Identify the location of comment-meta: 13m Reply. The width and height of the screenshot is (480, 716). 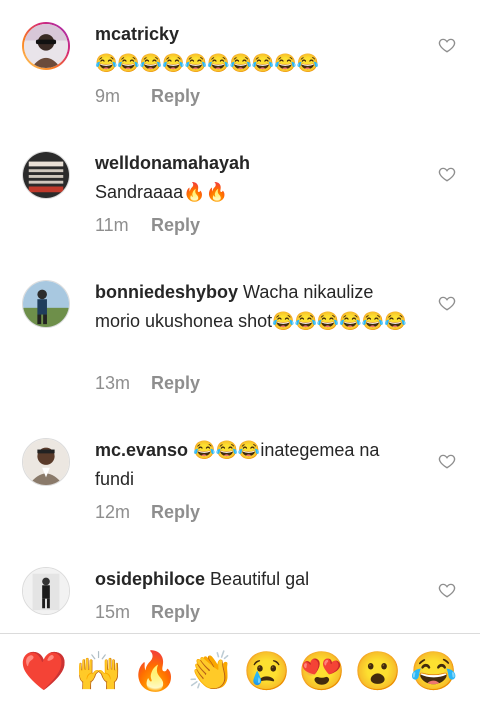
(147, 383).